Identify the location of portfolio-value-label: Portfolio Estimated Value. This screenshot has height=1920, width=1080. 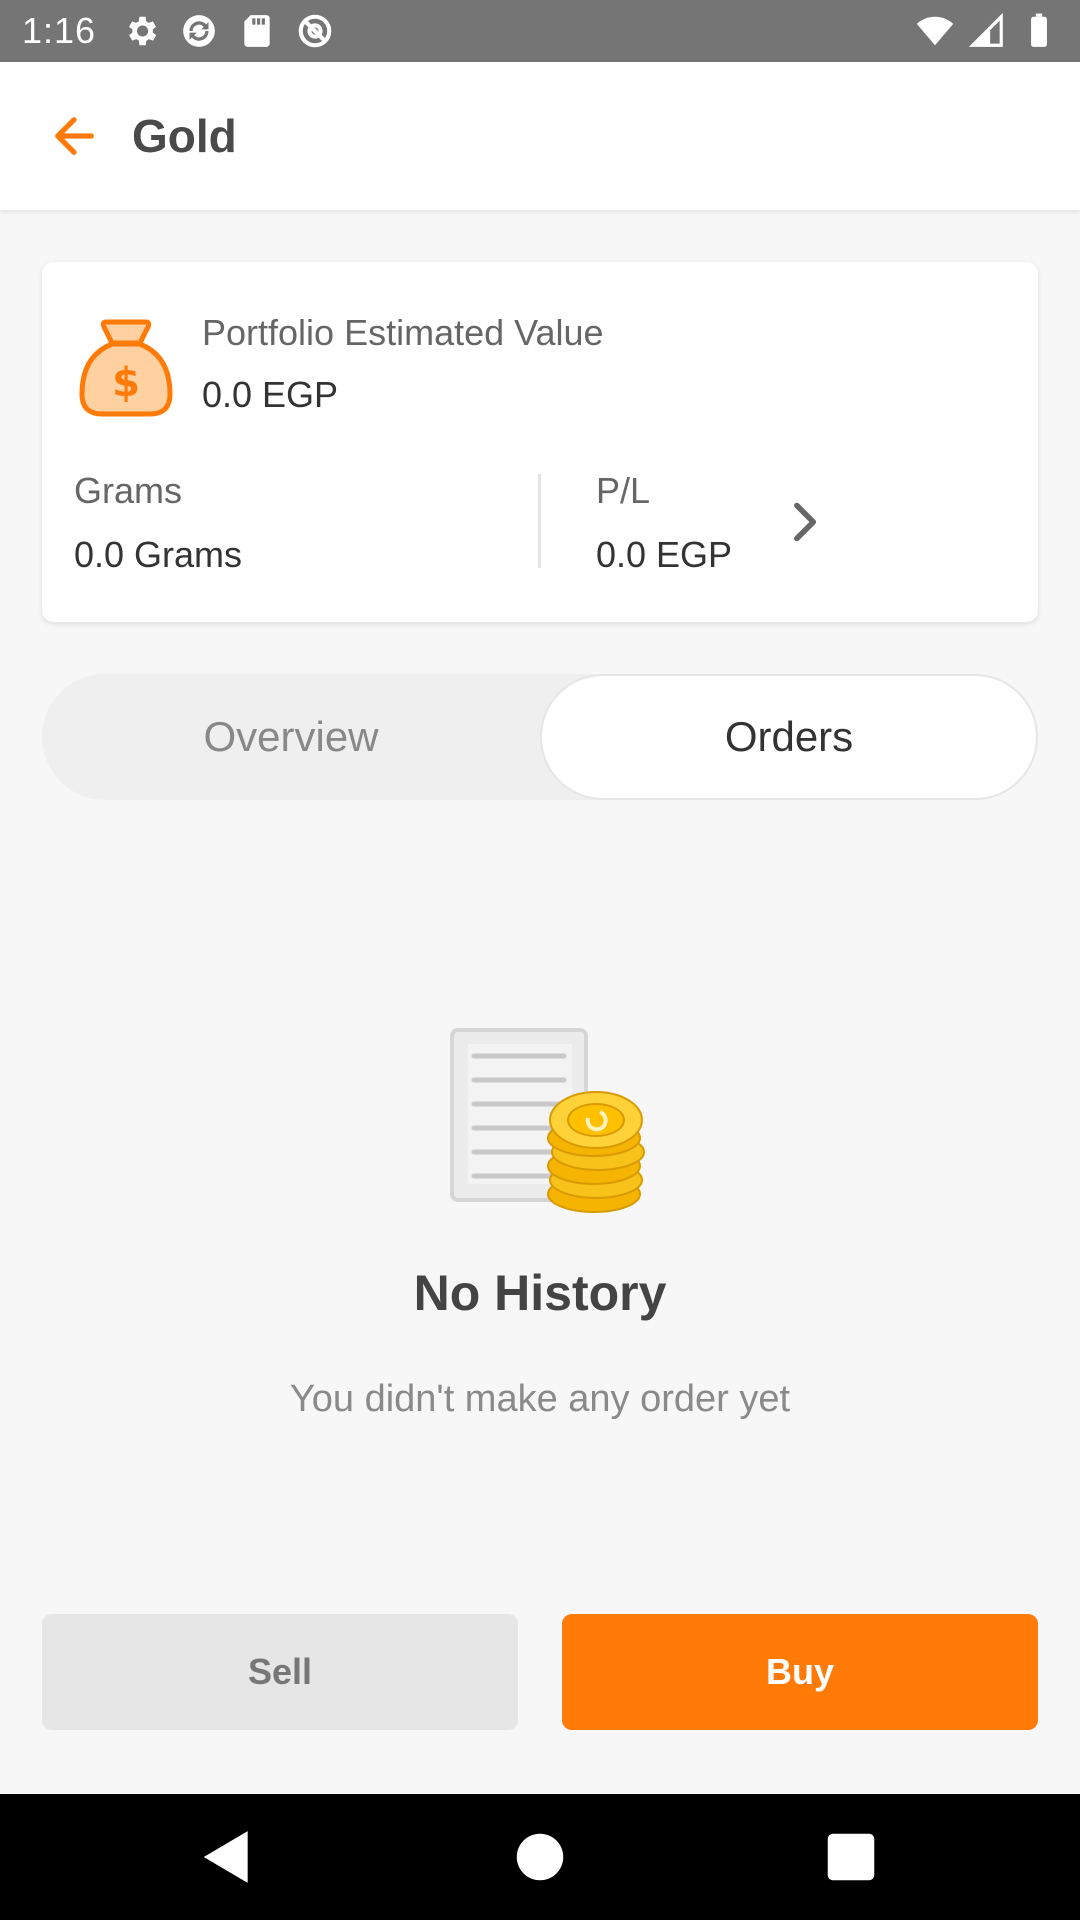
(403, 332).